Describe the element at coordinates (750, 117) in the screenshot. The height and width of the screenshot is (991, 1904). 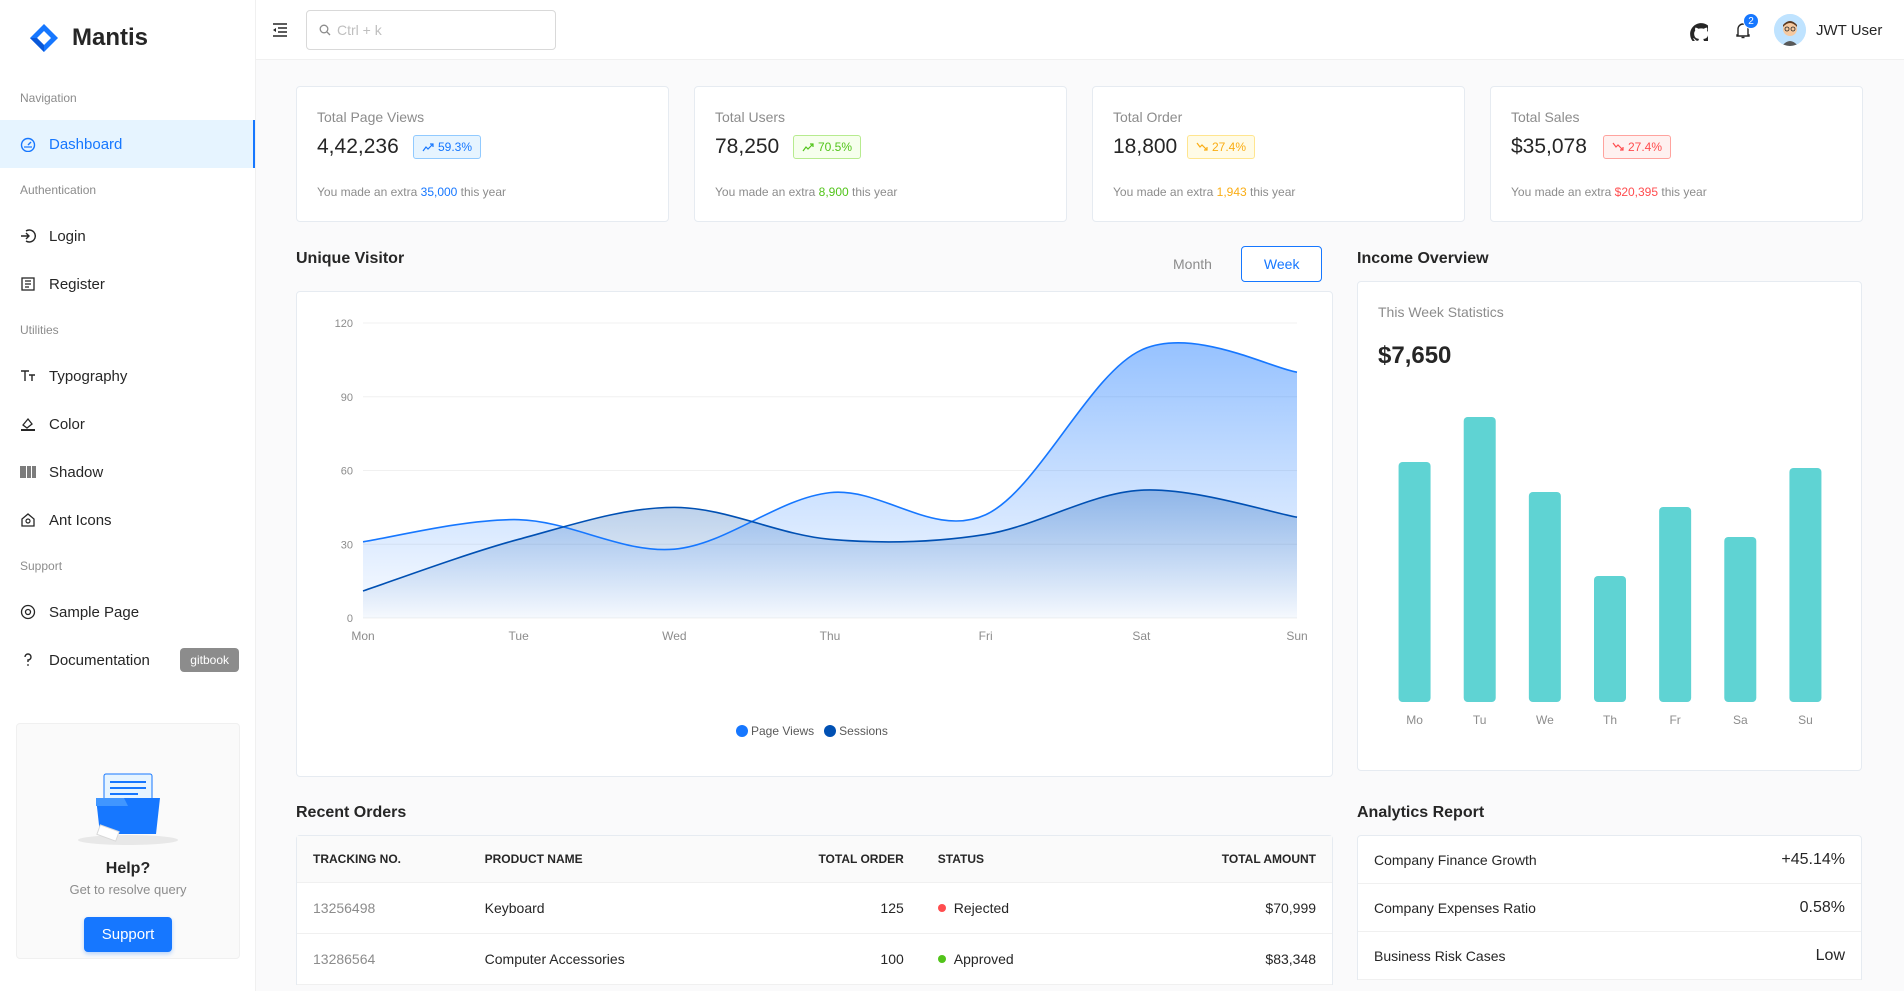
I see `stat-label: Total Users` at that location.